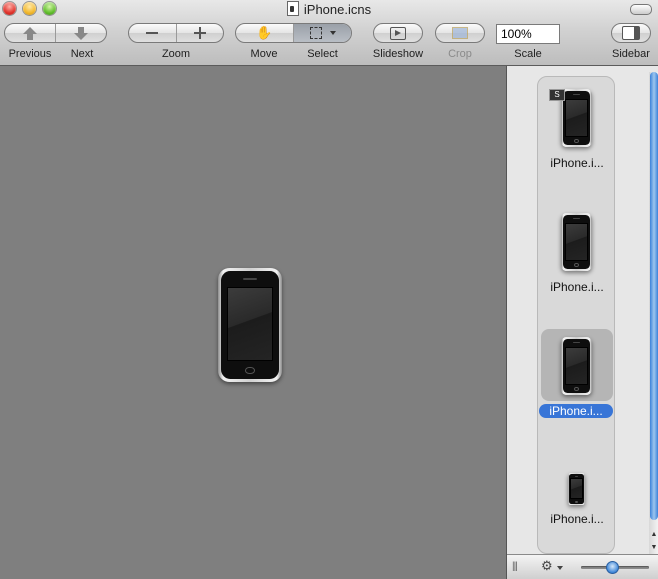 This screenshot has height=579, width=658. I want to click on title-bar: iPhone.icns, so click(329, 9).